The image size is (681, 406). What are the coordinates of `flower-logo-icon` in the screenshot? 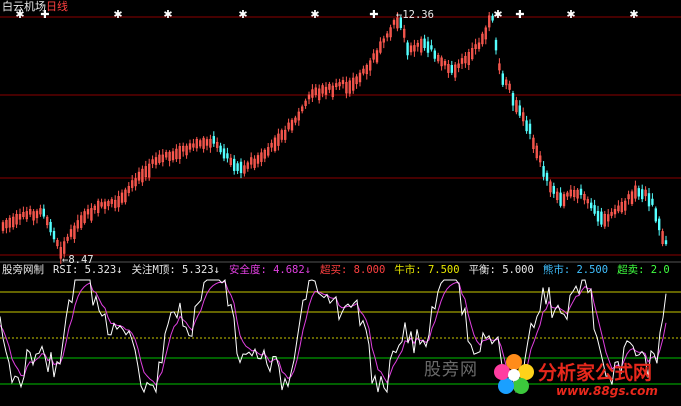 It's located at (514, 374).